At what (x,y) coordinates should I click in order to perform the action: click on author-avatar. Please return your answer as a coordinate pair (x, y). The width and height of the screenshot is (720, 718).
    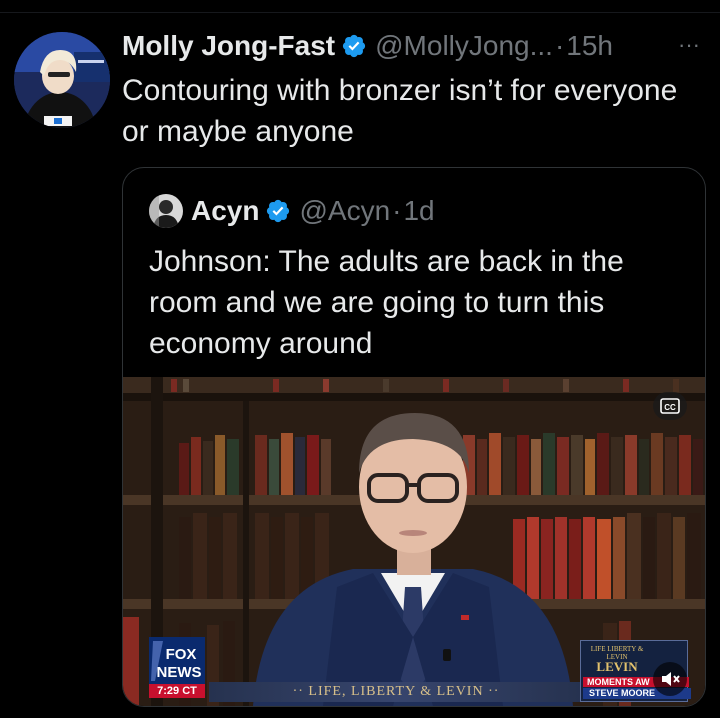
    Looking at the image, I should click on (62, 80).